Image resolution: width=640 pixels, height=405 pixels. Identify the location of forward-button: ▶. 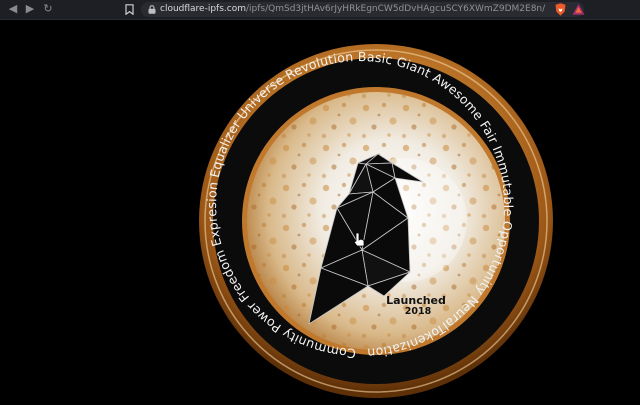
(30, 9).